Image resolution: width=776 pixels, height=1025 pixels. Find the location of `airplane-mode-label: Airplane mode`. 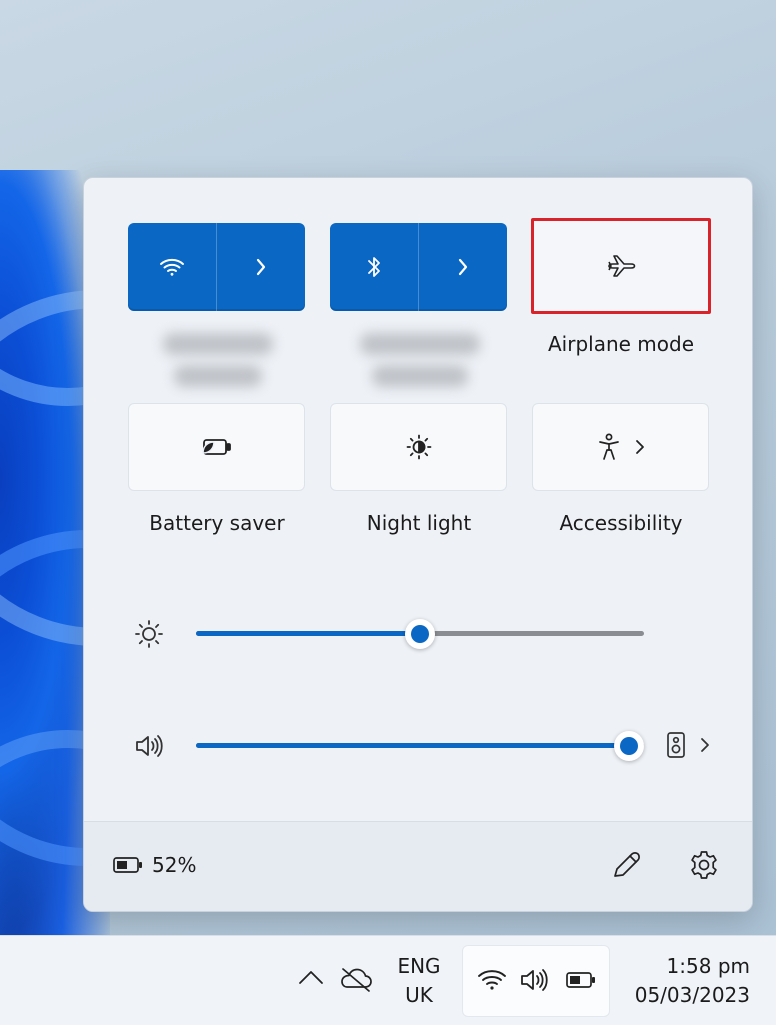

airplane-mode-label: Airplane mode is located at coordinates (621, 344).